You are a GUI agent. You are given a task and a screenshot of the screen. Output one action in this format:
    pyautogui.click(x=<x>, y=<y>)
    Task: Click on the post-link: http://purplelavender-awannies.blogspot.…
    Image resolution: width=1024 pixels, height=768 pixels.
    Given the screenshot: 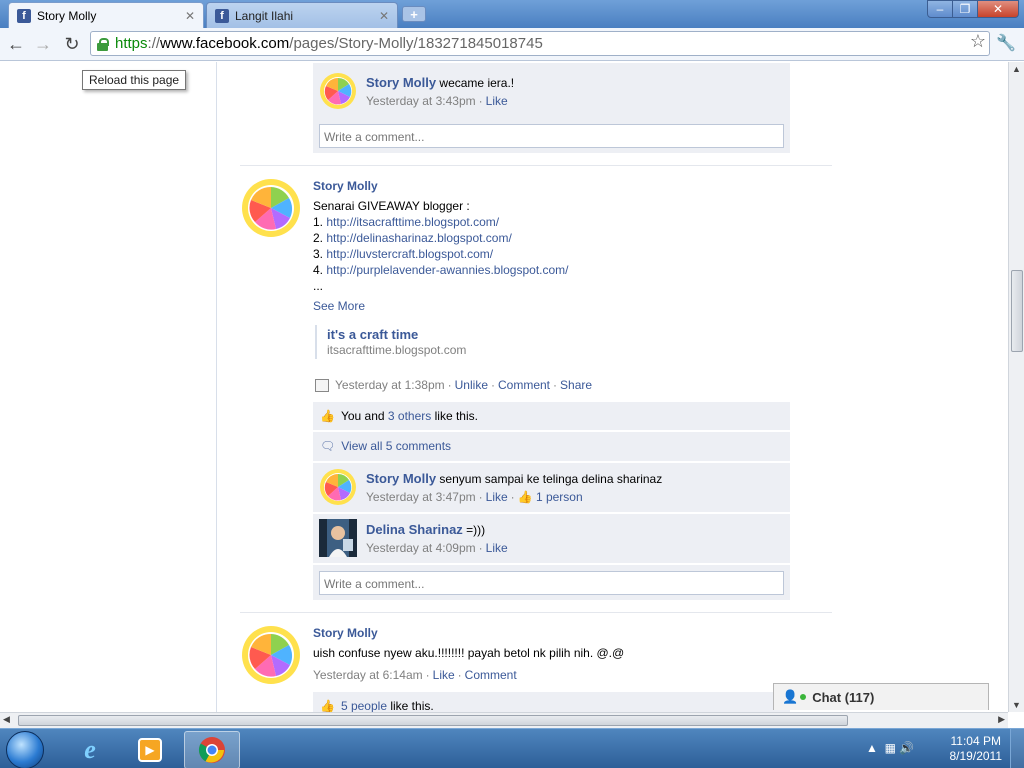 What is the action you would take?
    pyautogui.click(x=447, y=270)
    